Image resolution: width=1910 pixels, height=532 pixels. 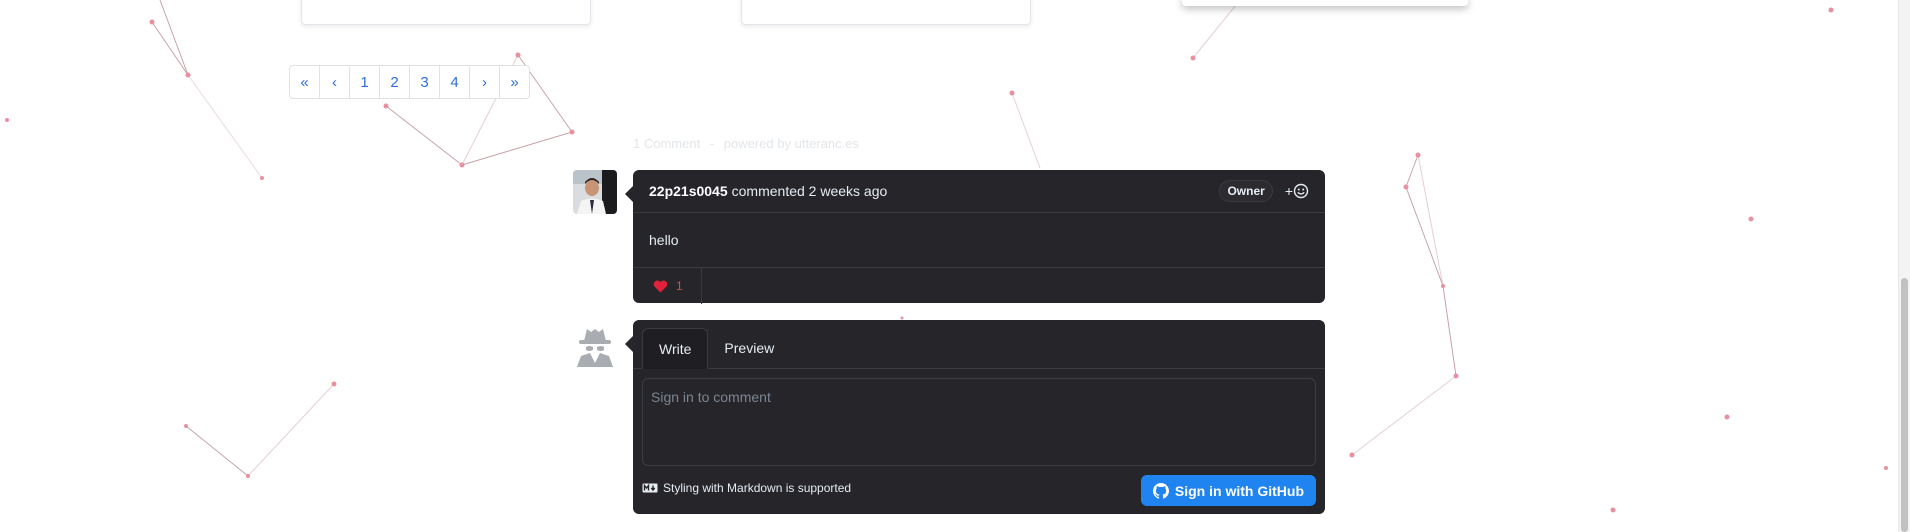 I want to click on editor-tabs: Write Preview, so click(x=979, y=344).